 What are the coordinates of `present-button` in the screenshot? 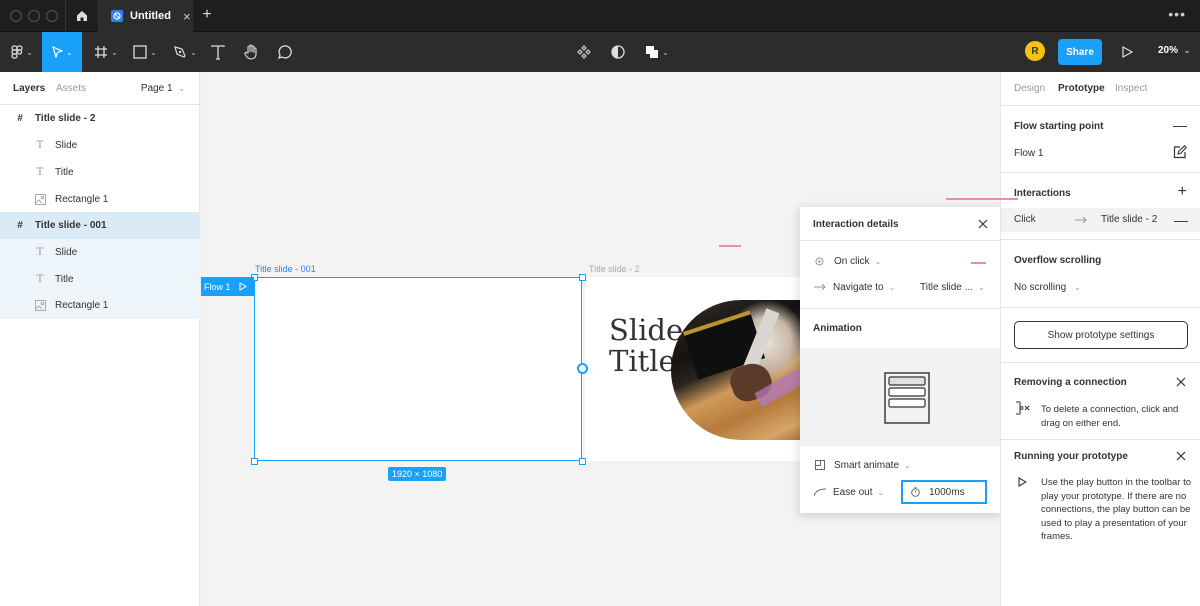 It's located at (1127, 52).